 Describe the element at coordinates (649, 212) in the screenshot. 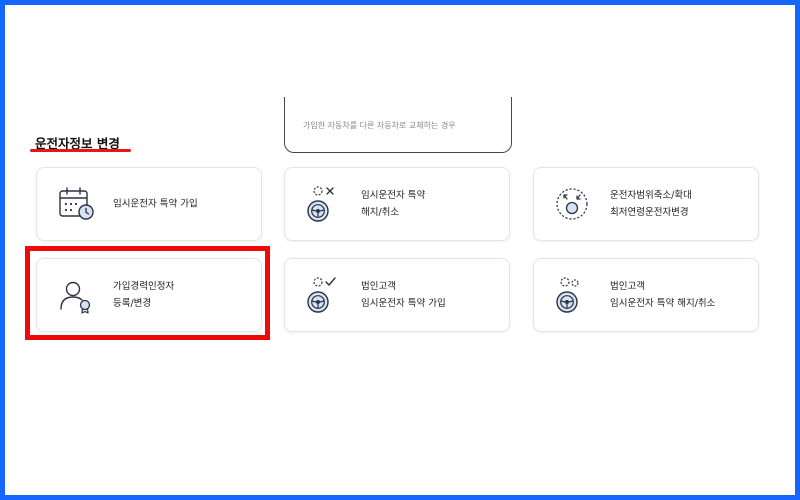

I see `card-label-line2: 최저연령운전자변경` at that location.